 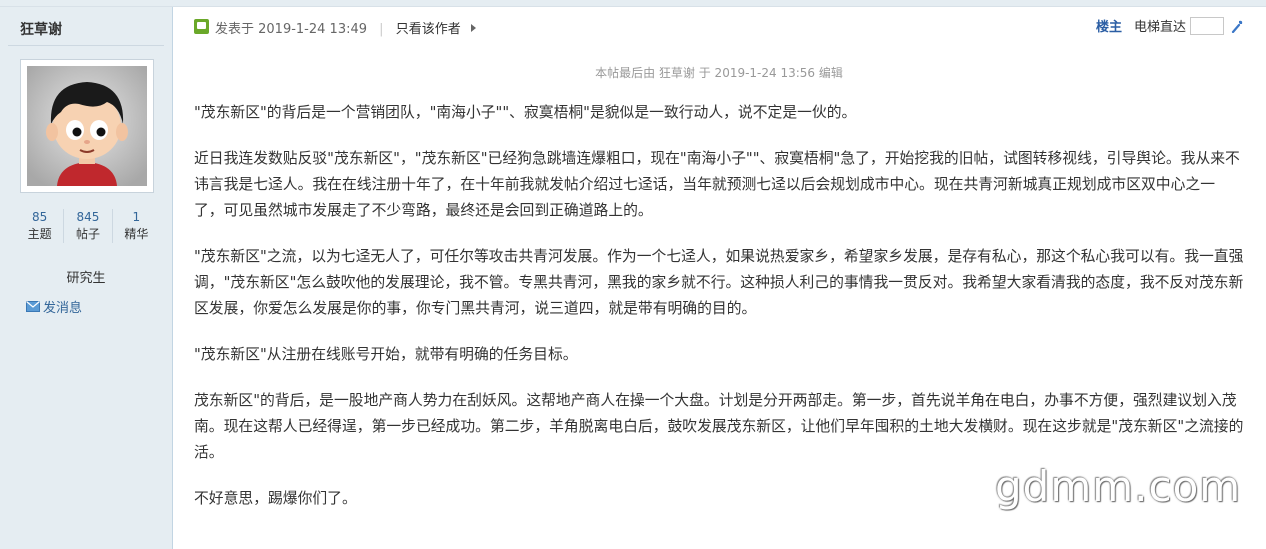 I want to click on stat-digest: 1 精华, so click(x=135, y=226).